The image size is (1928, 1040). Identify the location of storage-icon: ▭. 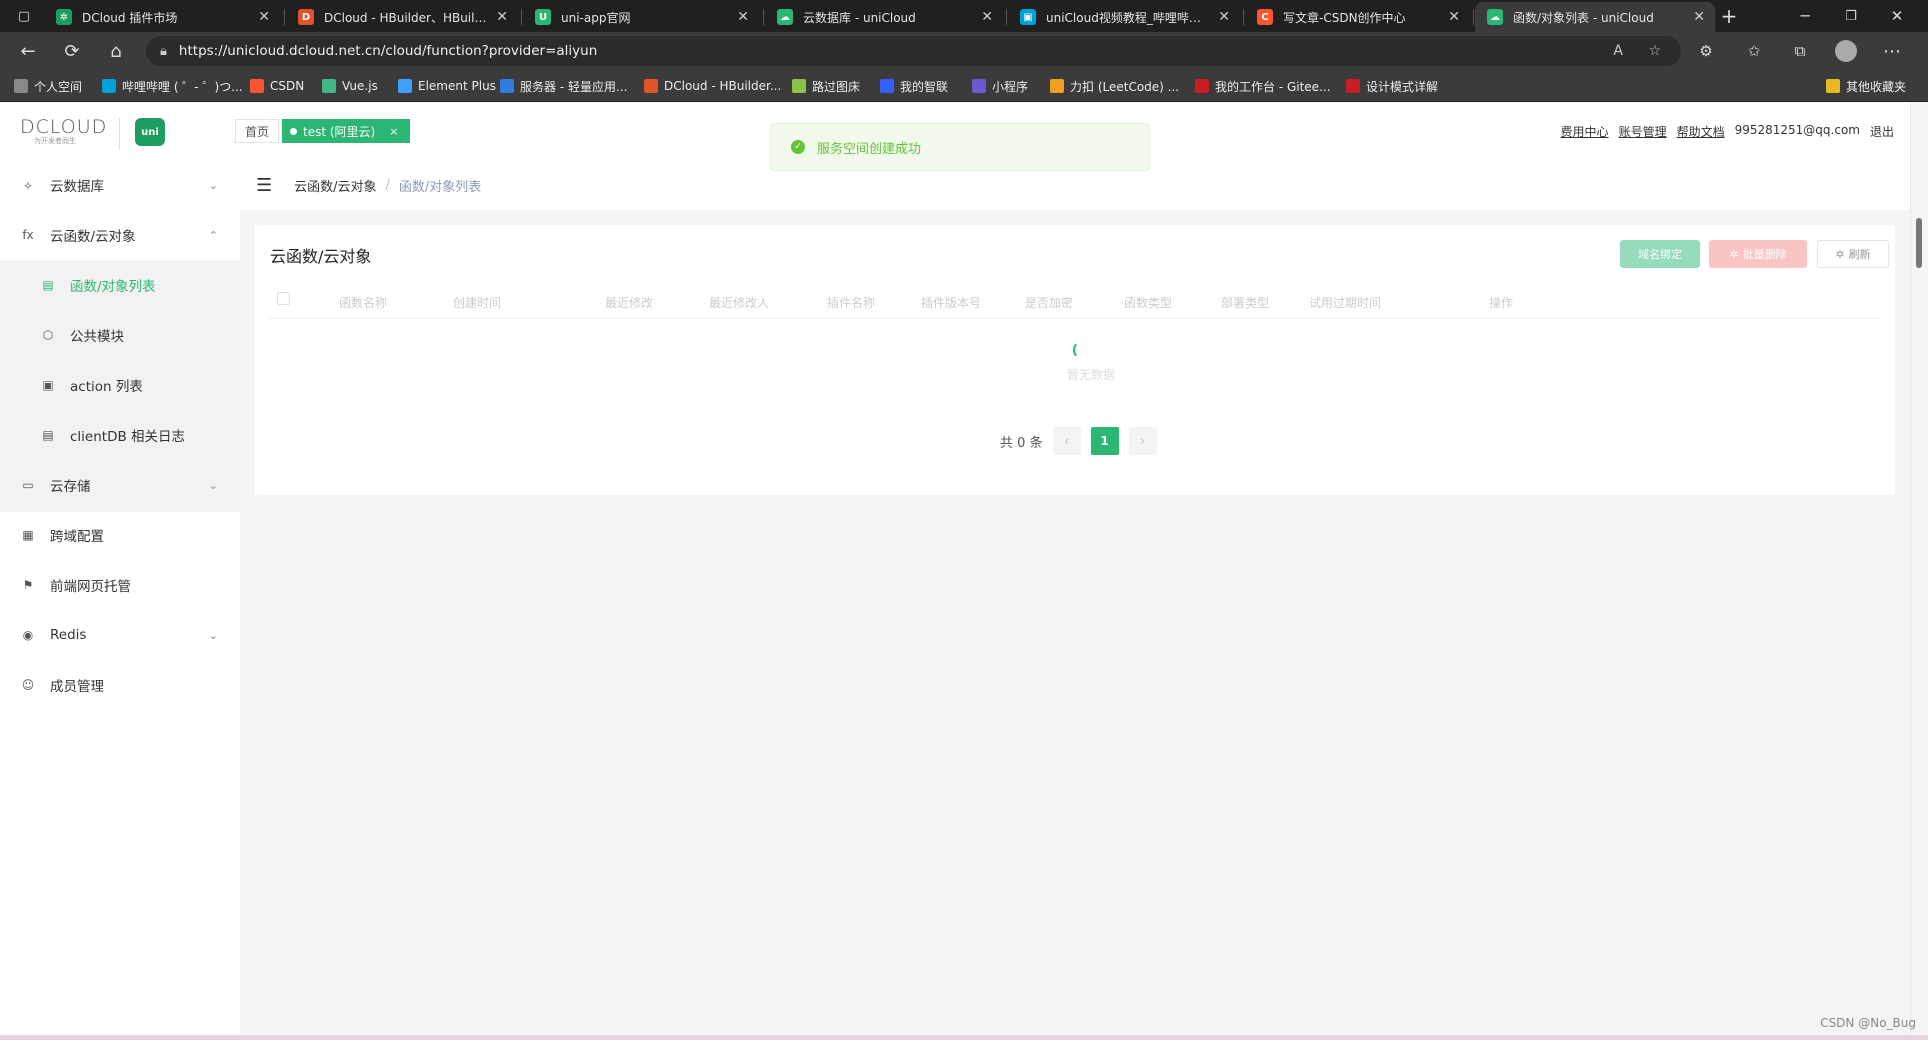
(28, 485).